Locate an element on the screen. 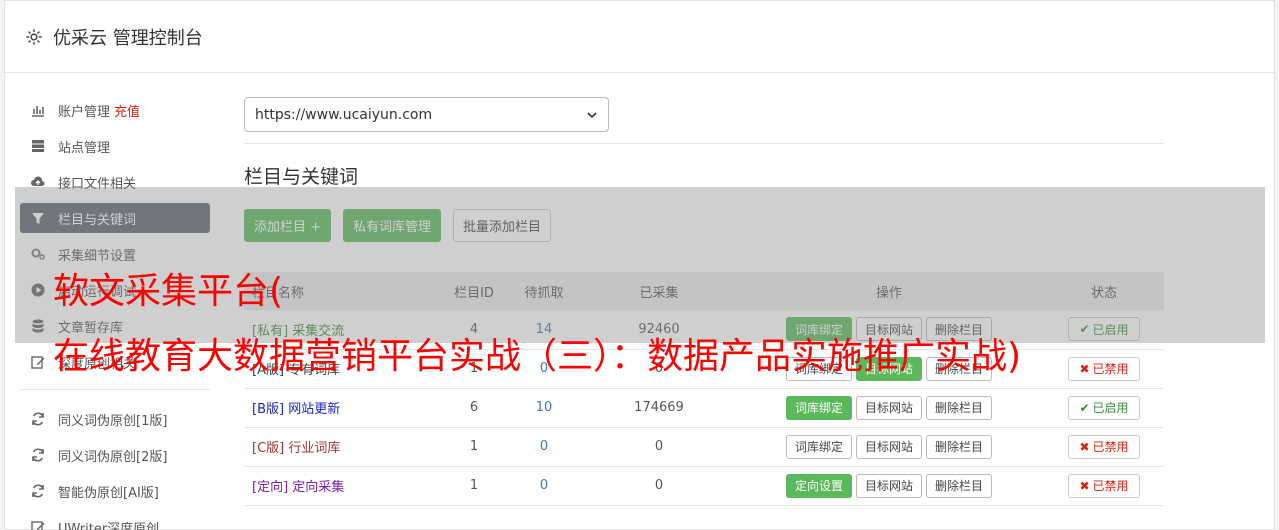 This screenshot has height=530, width=1279. sidebar-item-label: 接口文件相关 is located at coordinates (97, 184).